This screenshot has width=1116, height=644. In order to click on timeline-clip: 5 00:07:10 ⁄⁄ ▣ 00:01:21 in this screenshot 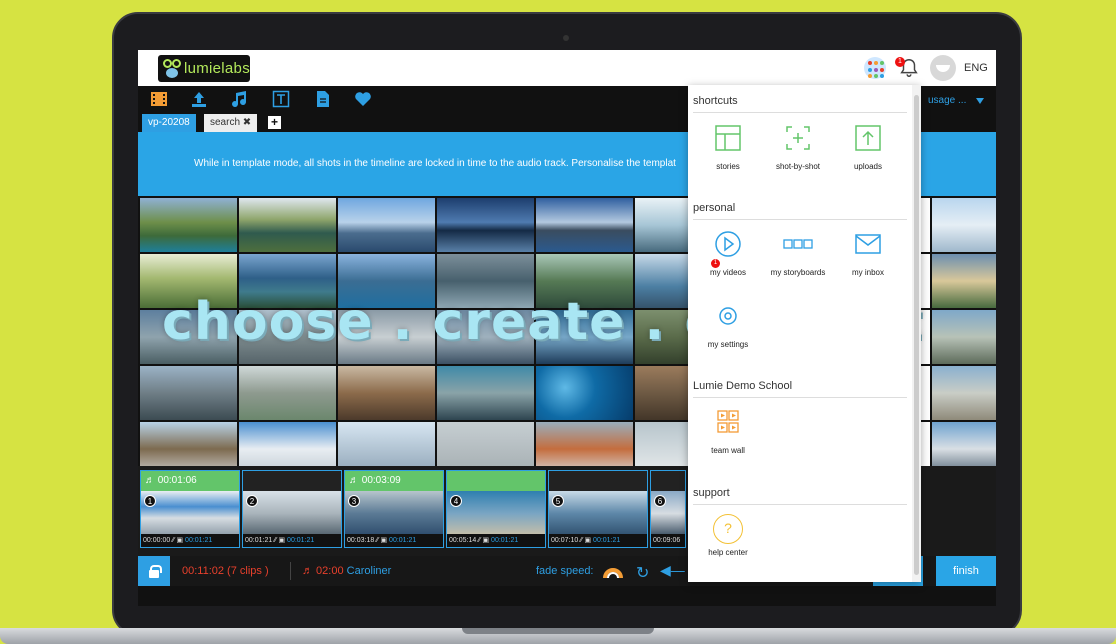, I will do `click(598, 509)`.